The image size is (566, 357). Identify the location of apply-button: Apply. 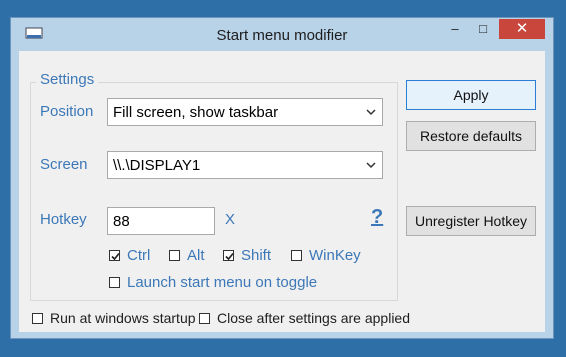
(471, 95).